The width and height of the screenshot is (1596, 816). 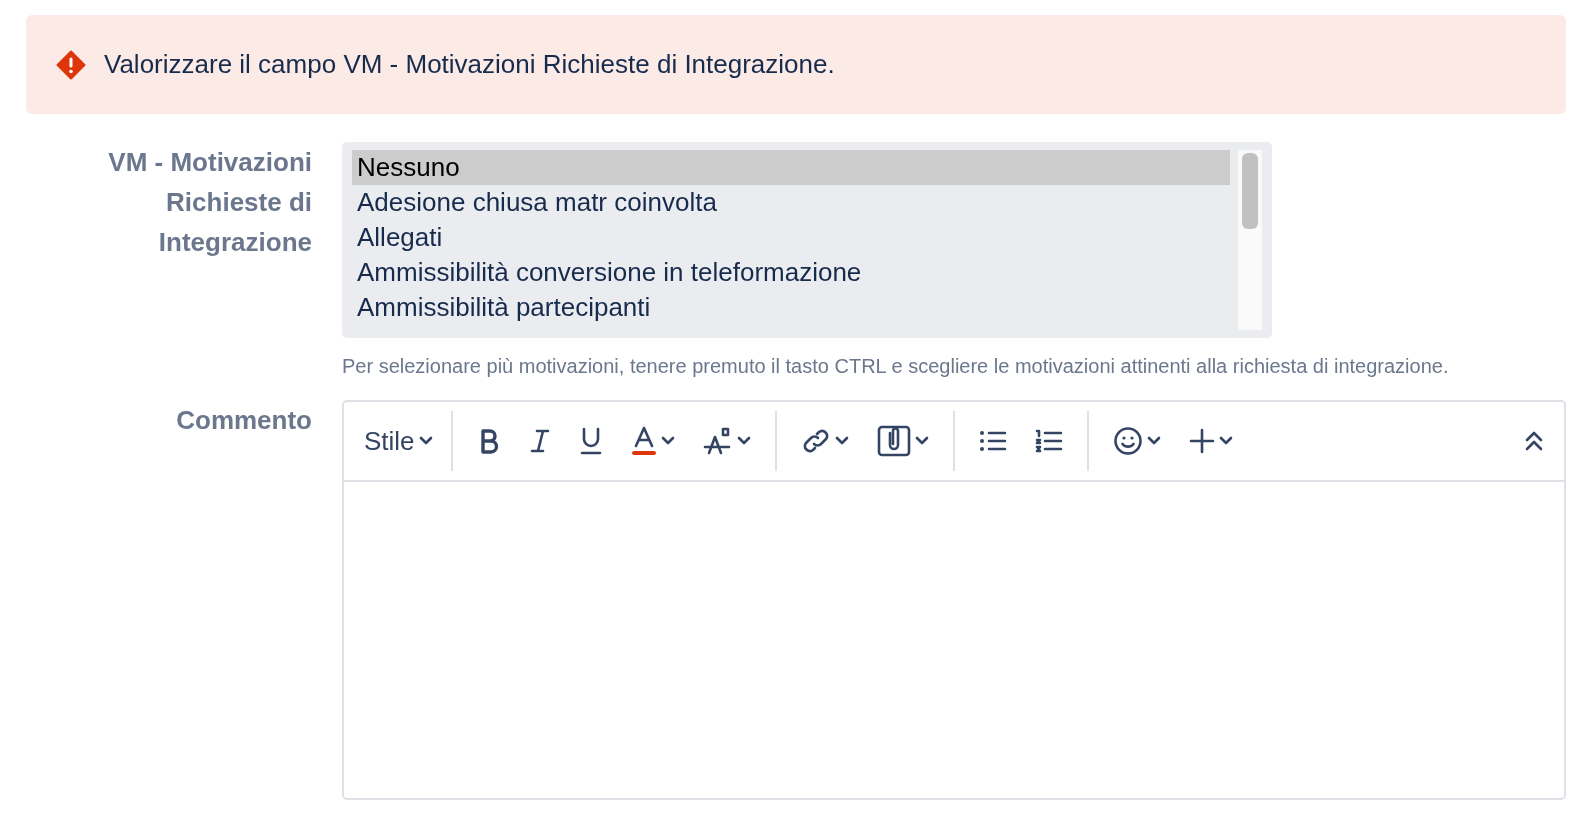 What do you see at coordinates (1201, 441) in the screenshot?
I see `plus-icon` at bounding box center [1201, 441].